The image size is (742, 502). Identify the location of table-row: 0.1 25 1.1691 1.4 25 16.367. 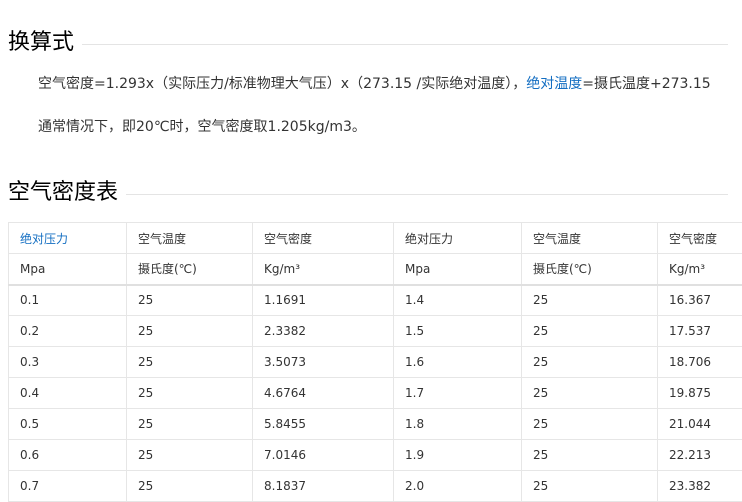
(375, 300).